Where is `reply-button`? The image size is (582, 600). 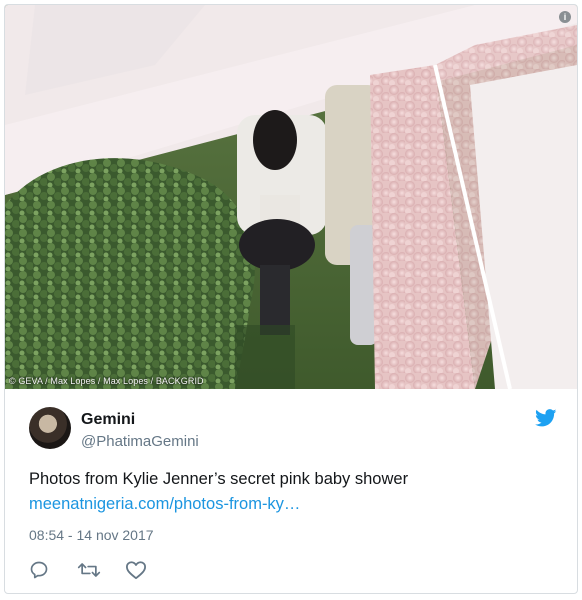 reply-button is located at coordinates (44, 570).